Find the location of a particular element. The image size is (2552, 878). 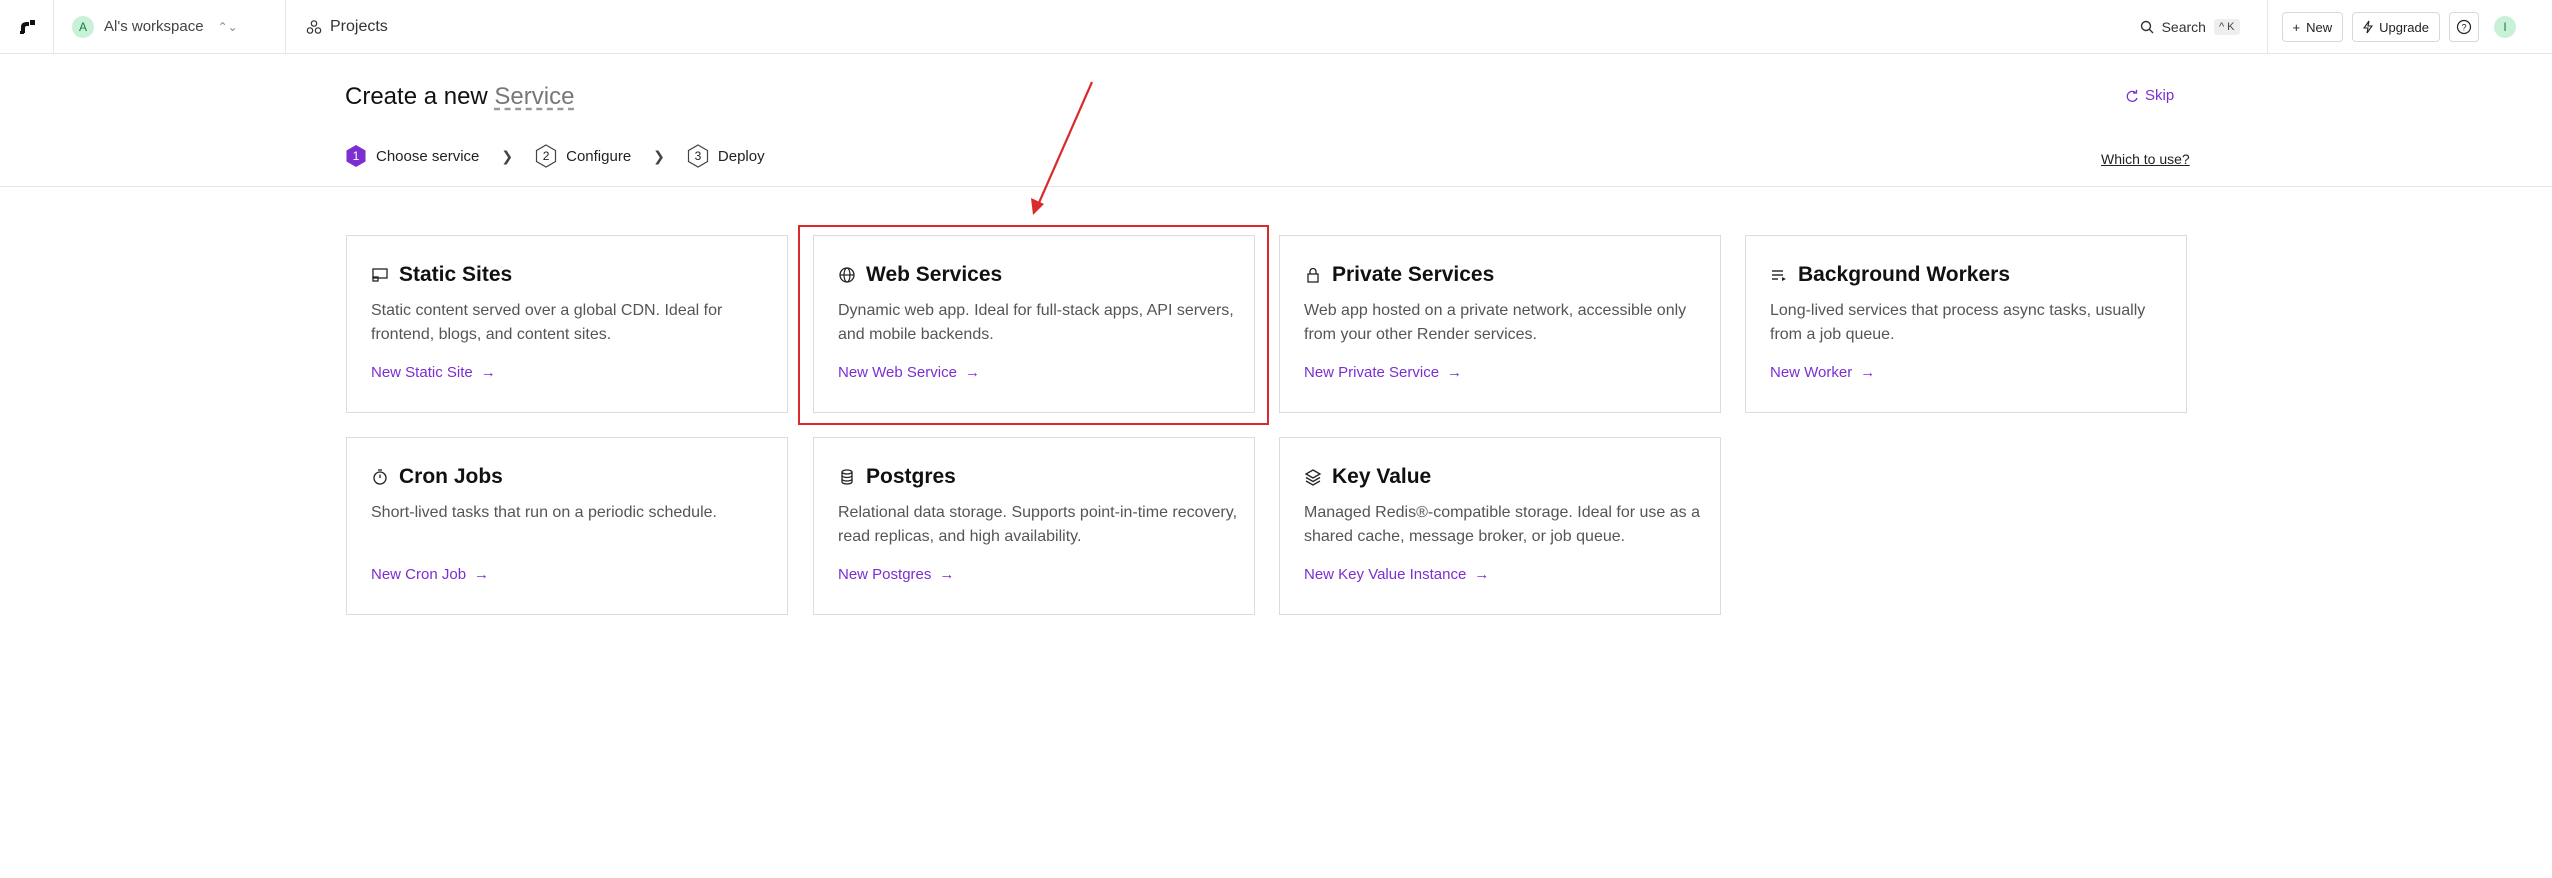

new-cron-job-link: New Cron Job → is located at coordinates (430, 574).